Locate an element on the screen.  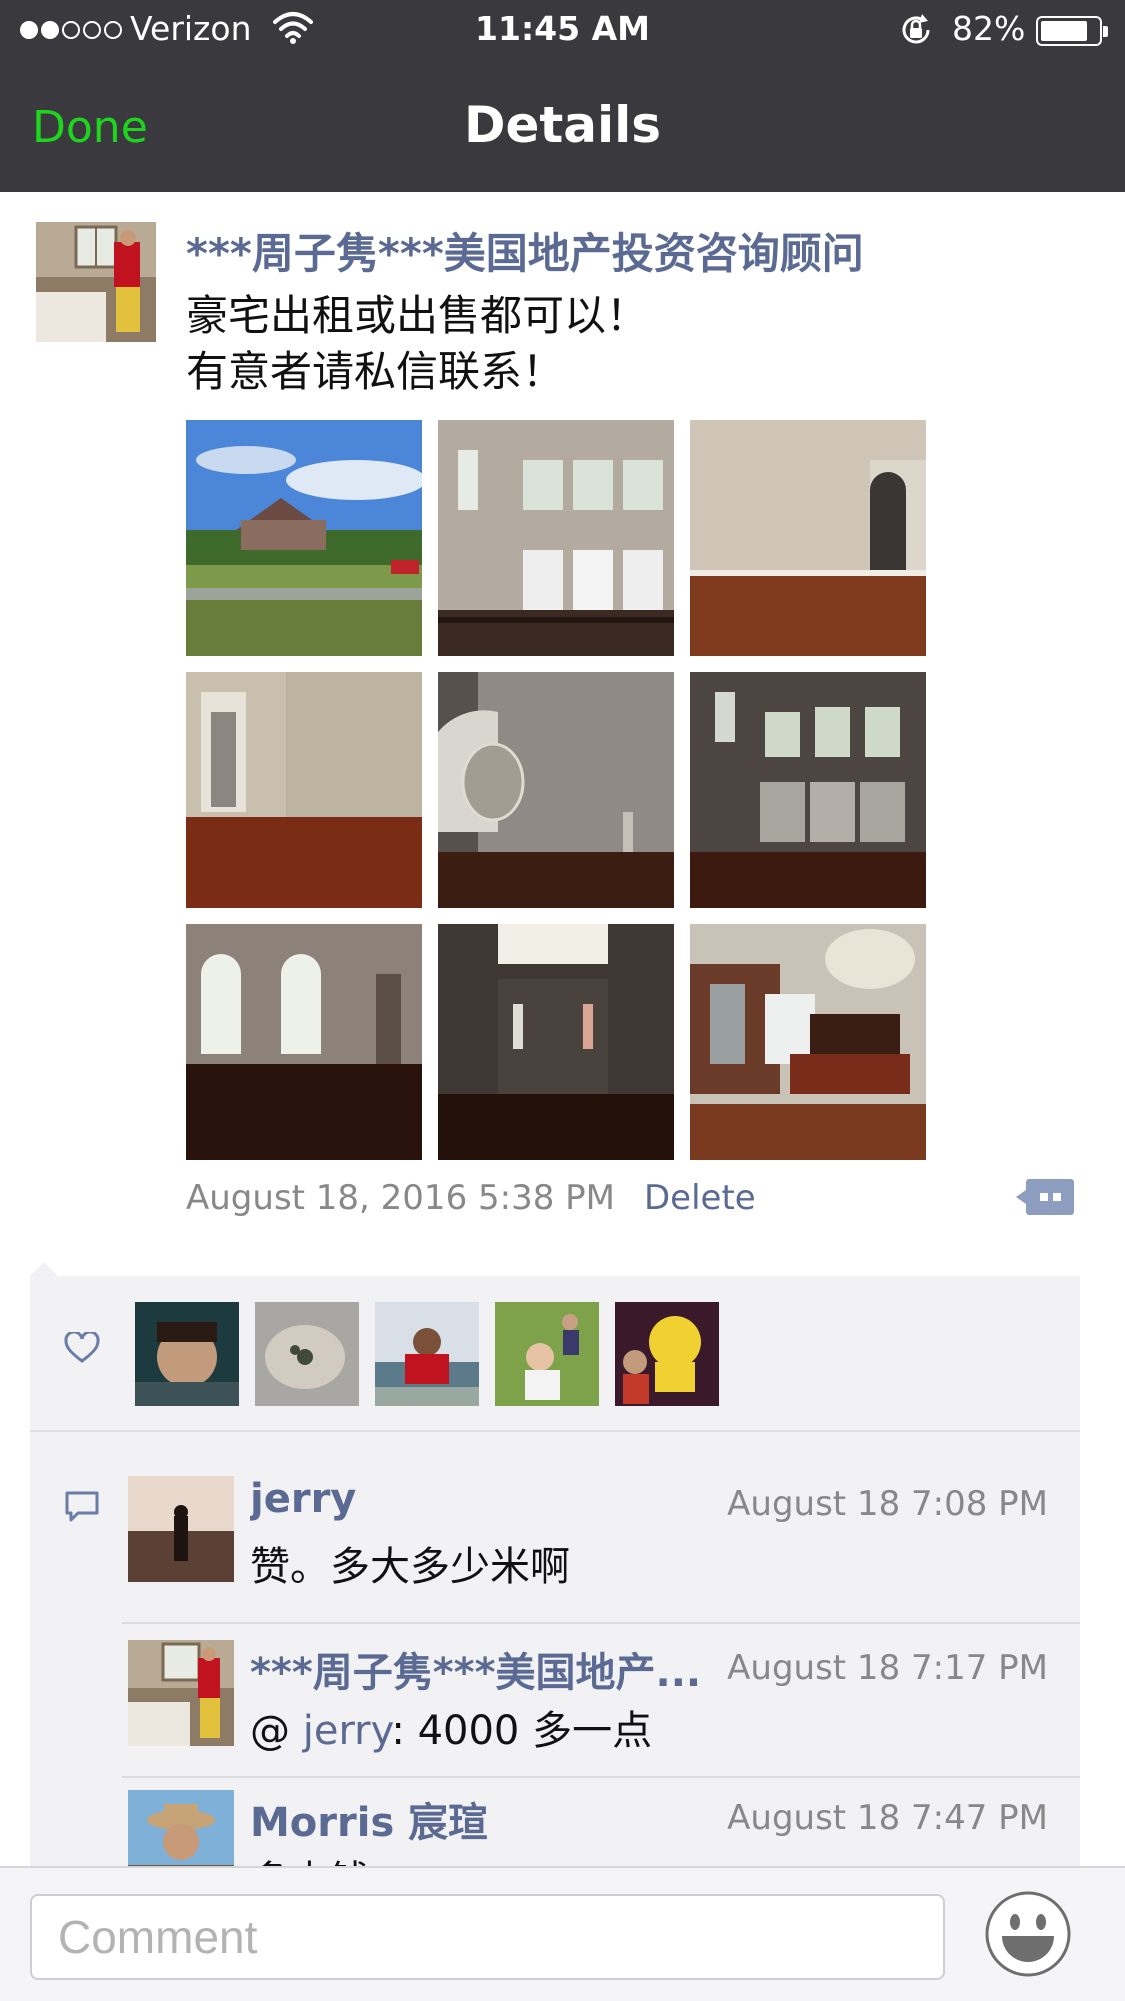
battery-fill is located at coordinates (1064, 31).